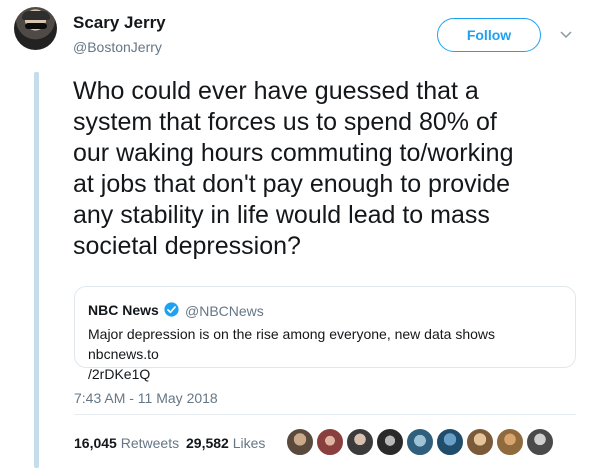 Image resolution: width=601 pixels, height=468 pixels. What do you see at coordinates (171, 309) in the screenshot?
I see `verified-icon` at bounding box center [171, 309].